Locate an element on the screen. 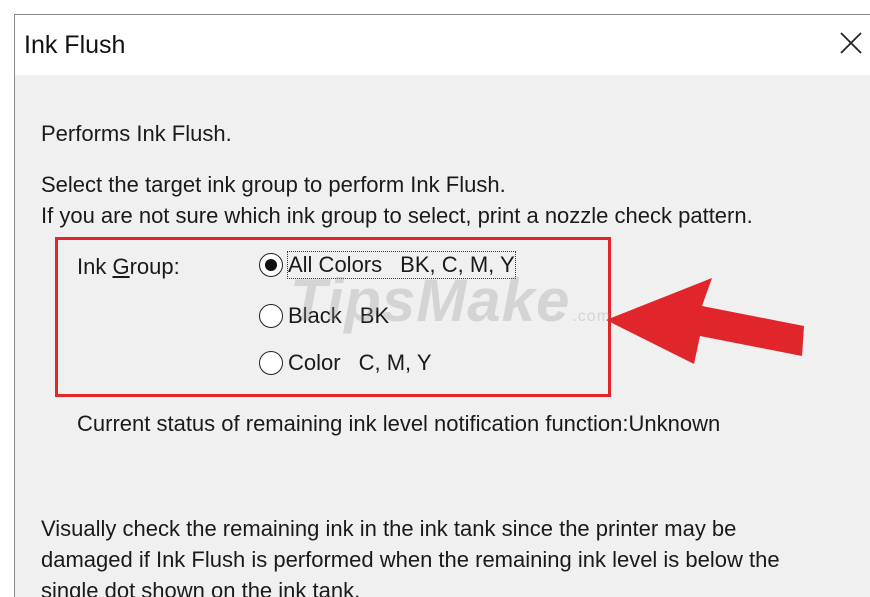  close-button is located at coordinates (851, 43).